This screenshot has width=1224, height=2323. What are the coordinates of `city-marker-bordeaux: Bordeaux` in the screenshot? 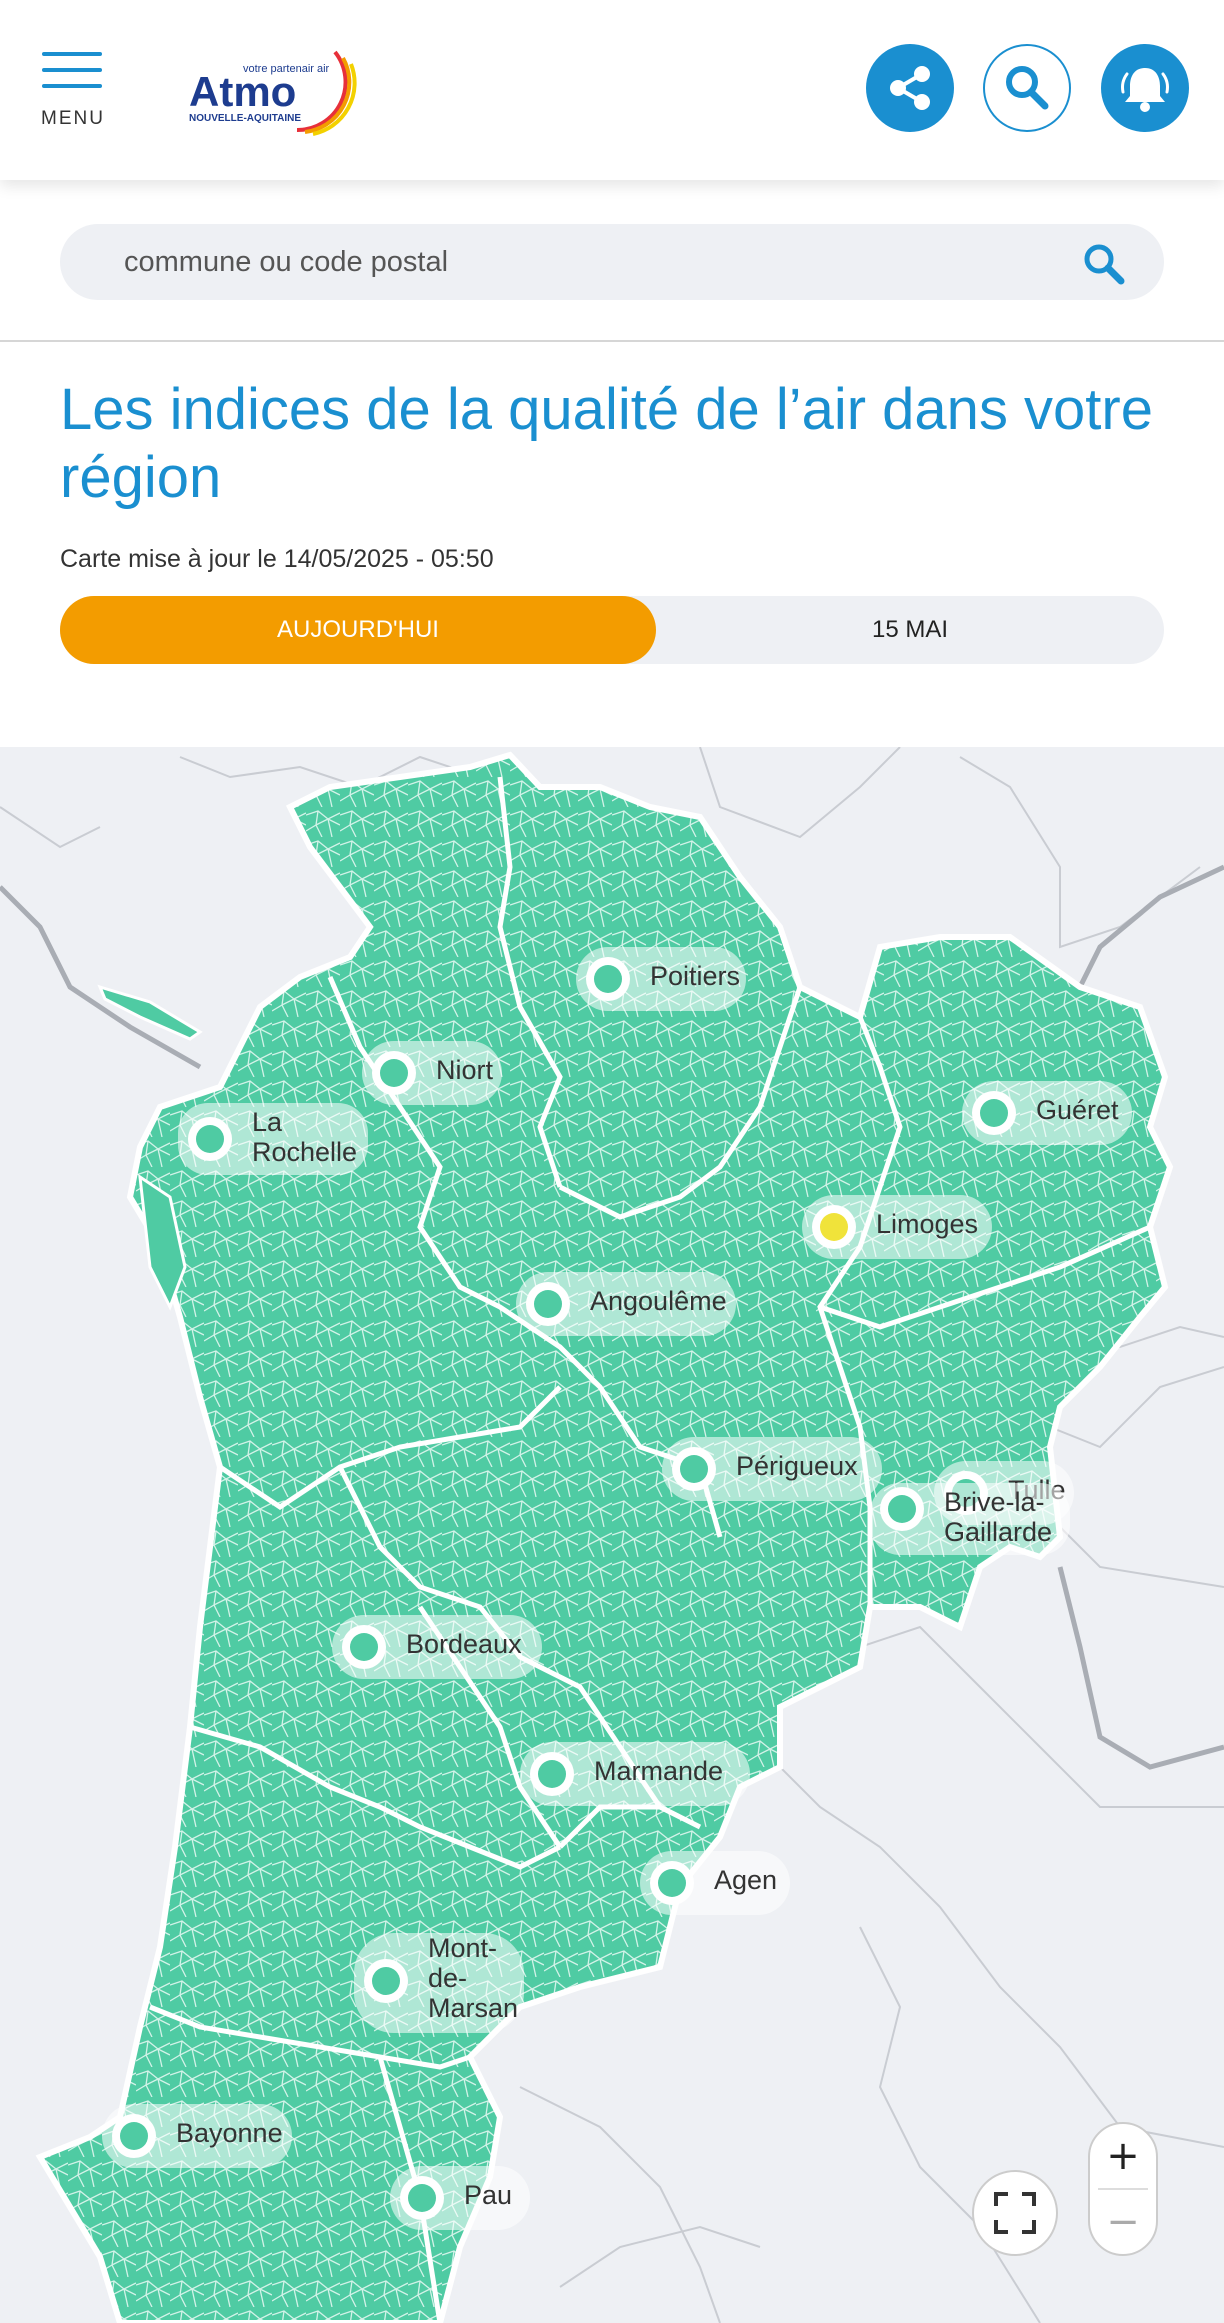 It's located at (437, 1647).